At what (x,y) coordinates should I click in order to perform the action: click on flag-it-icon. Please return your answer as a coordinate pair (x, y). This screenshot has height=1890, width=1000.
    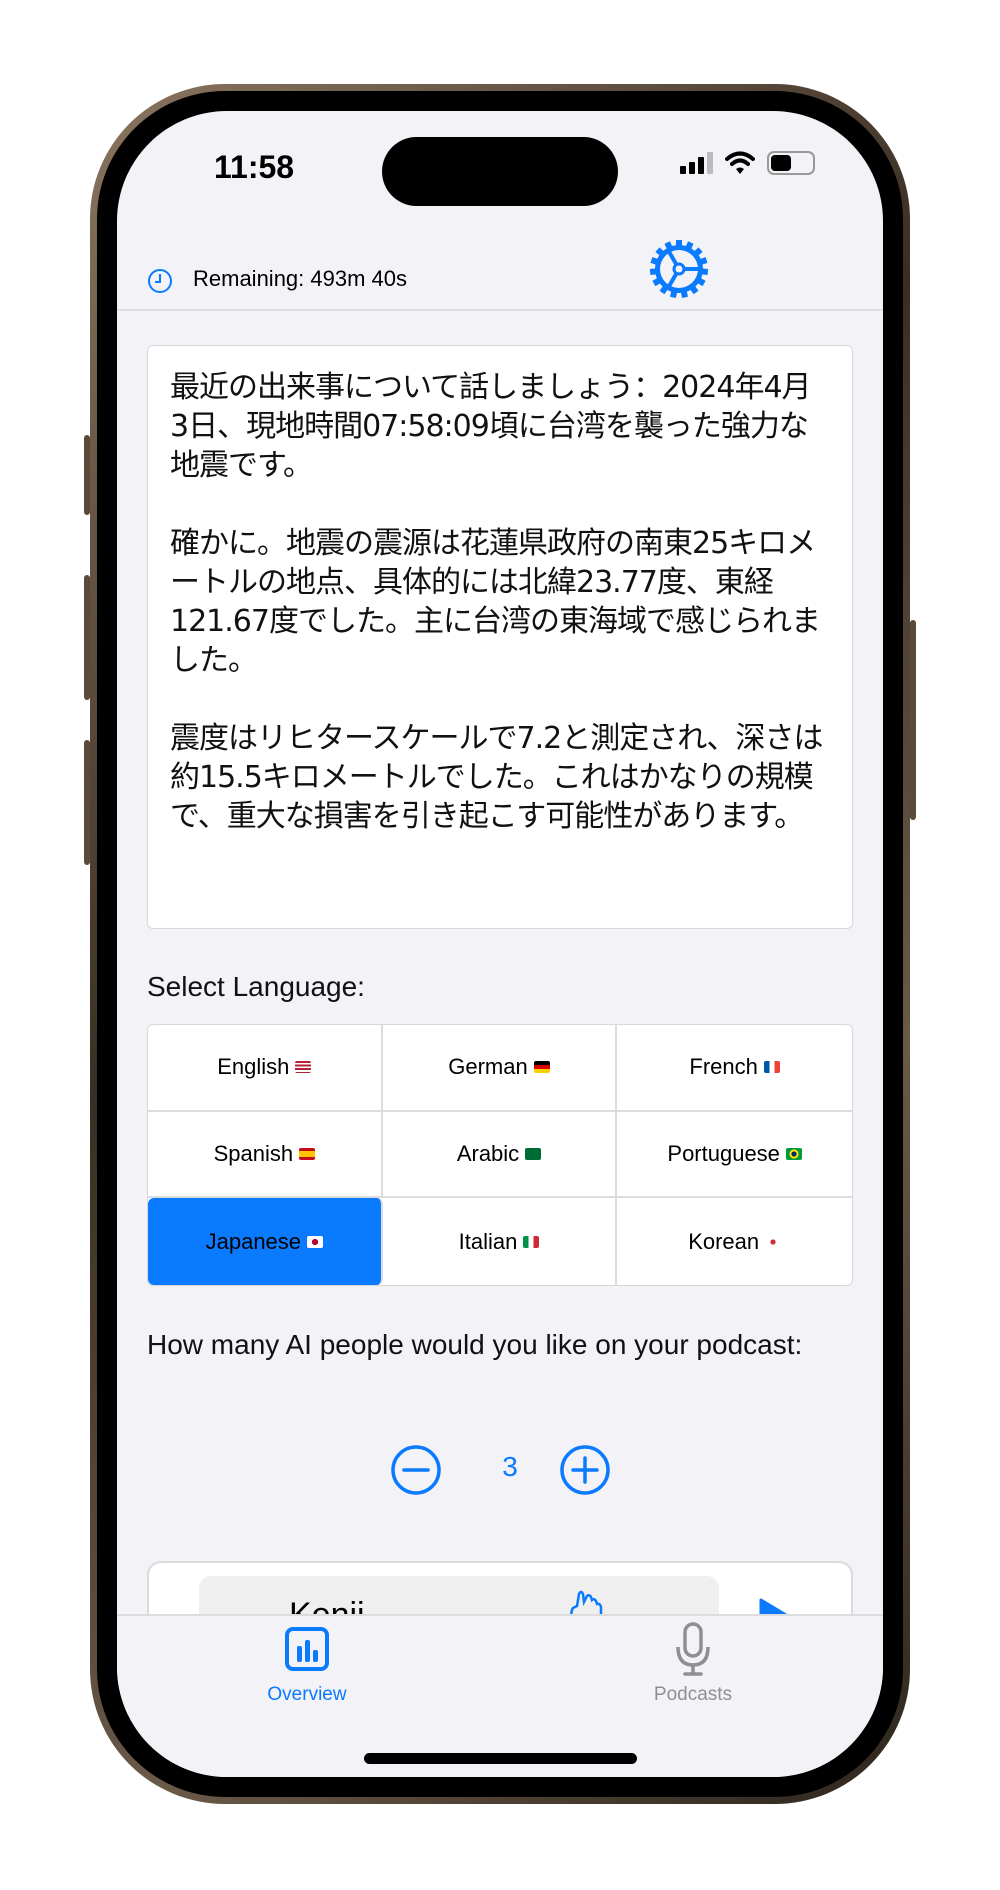
    Looking at the image, I should click on (531, 1241).